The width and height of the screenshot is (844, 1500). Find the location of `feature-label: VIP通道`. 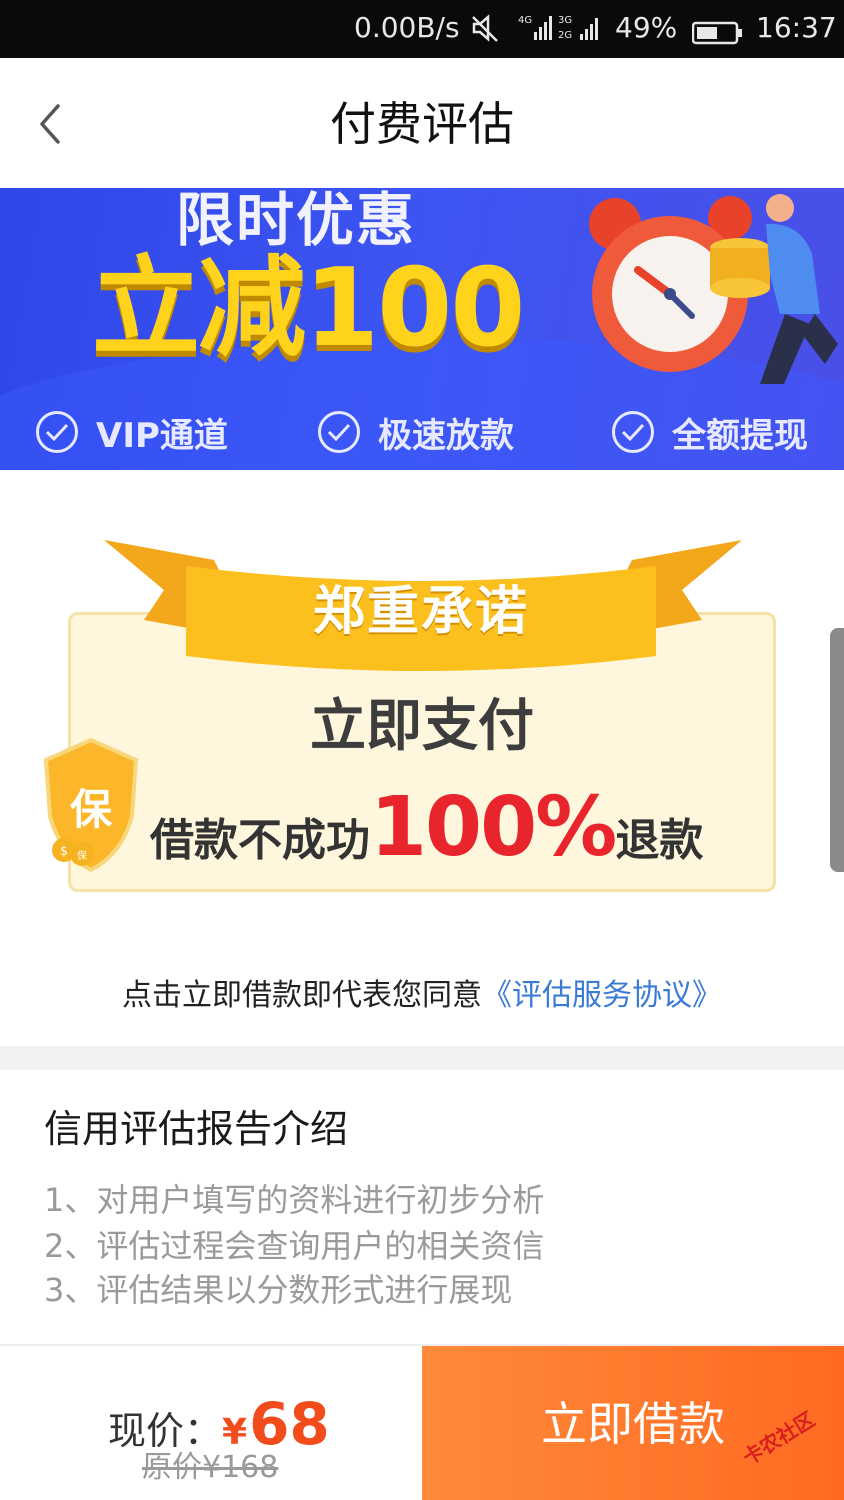

feature-label: VIP通道 is located at coordinates (162, 435).